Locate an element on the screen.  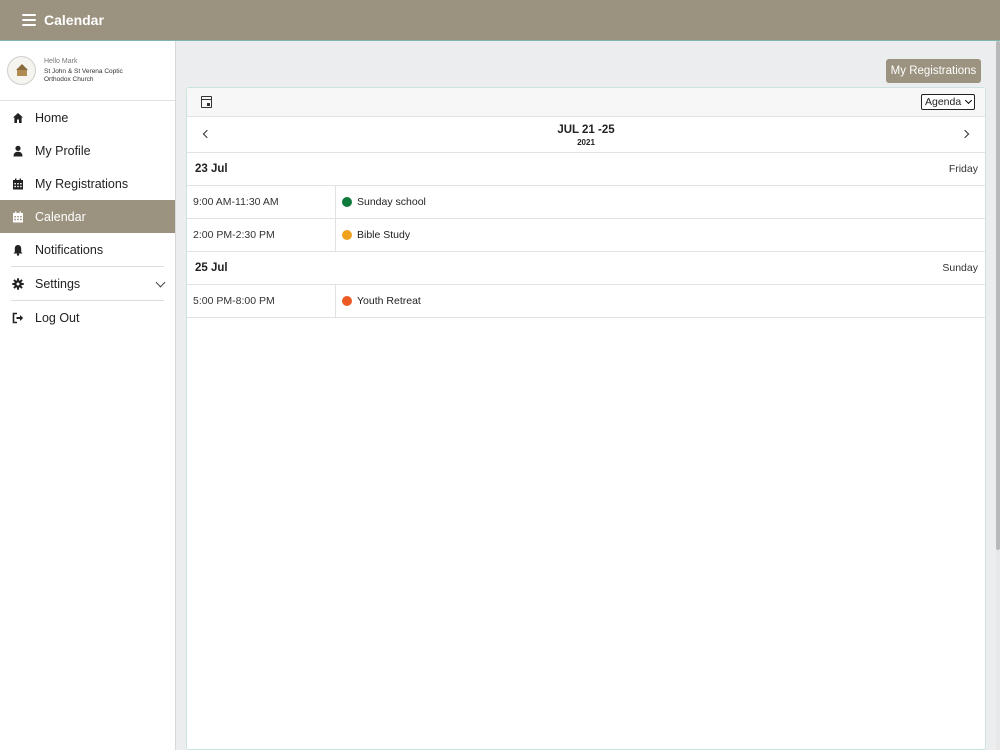
home-icon is located at coordinates (18, 118).